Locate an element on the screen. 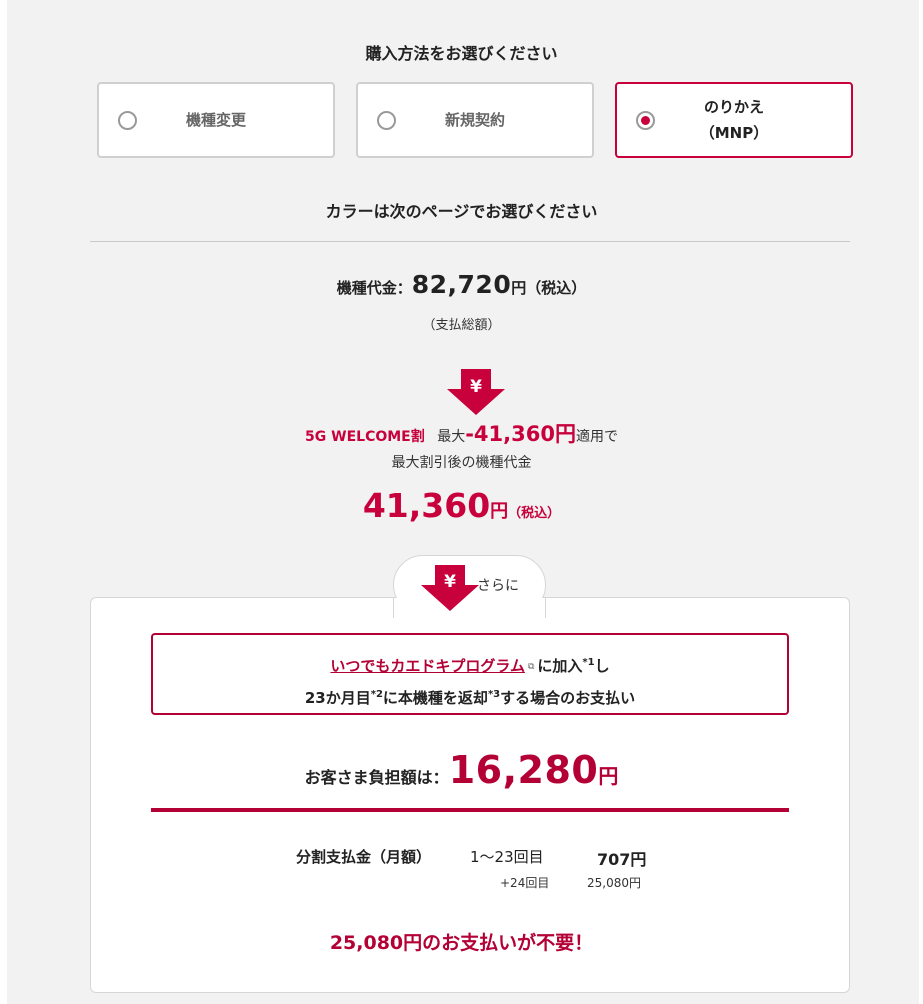 The image size is (923, 1004). program-join-text: に加入 is located at coordinates (560, 666).